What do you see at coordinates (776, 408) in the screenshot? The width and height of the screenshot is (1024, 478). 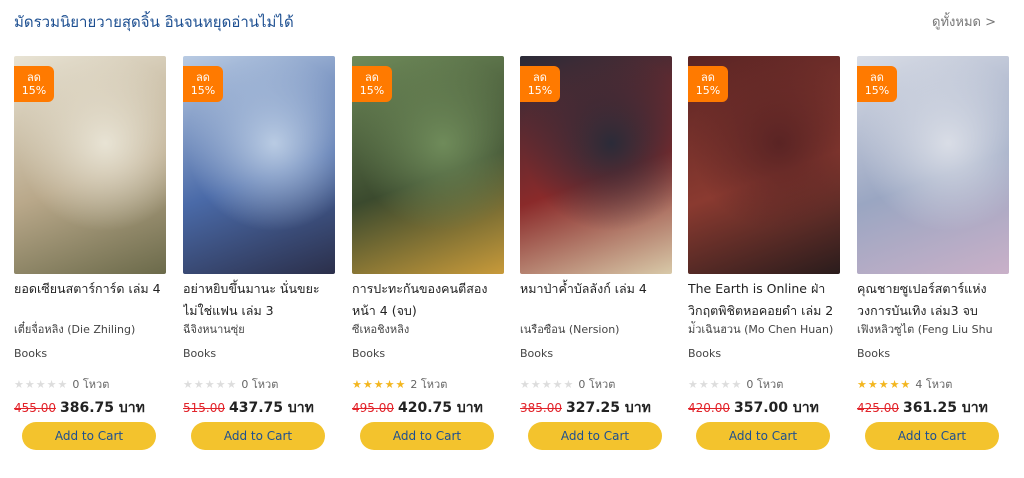 I see `new-price: 357.00 บาท` at bounding box center [776, 408].